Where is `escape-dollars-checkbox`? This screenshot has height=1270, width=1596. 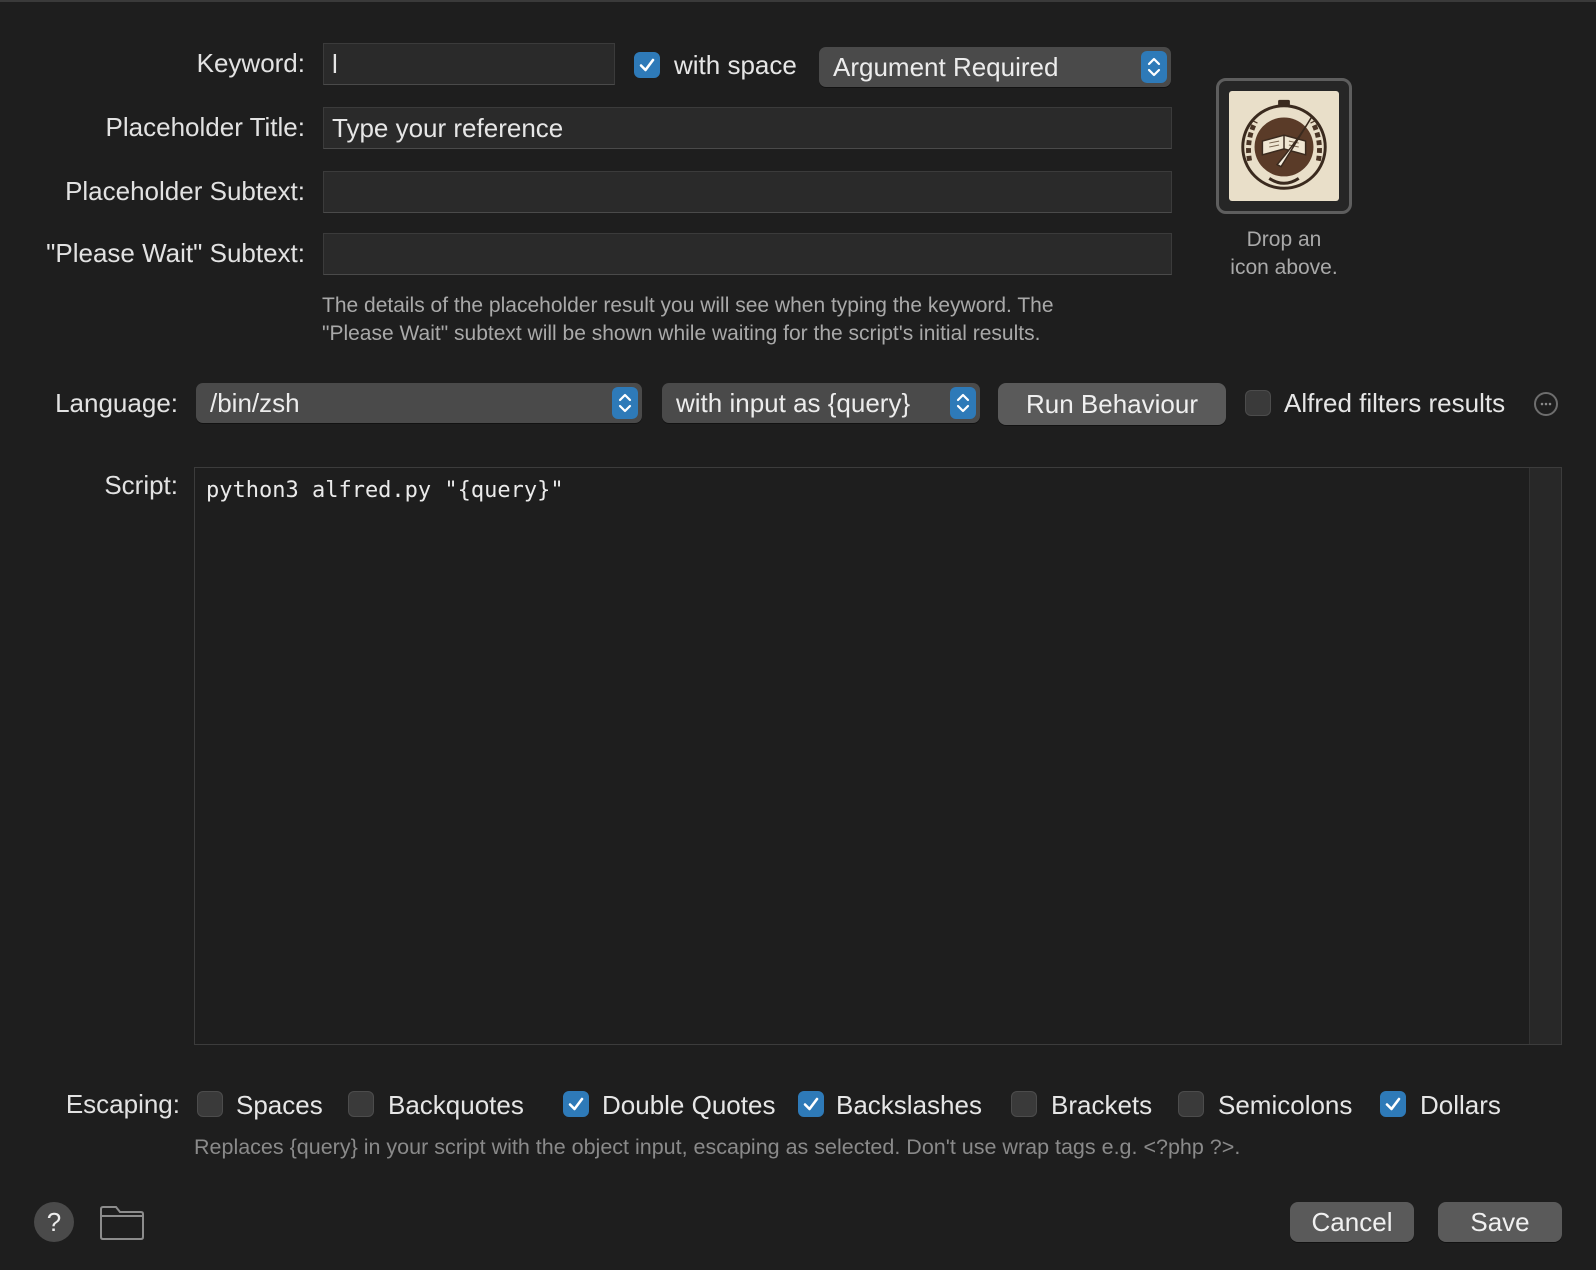
escape-dollars-checkbox is located at coordinates (1393, 1104).